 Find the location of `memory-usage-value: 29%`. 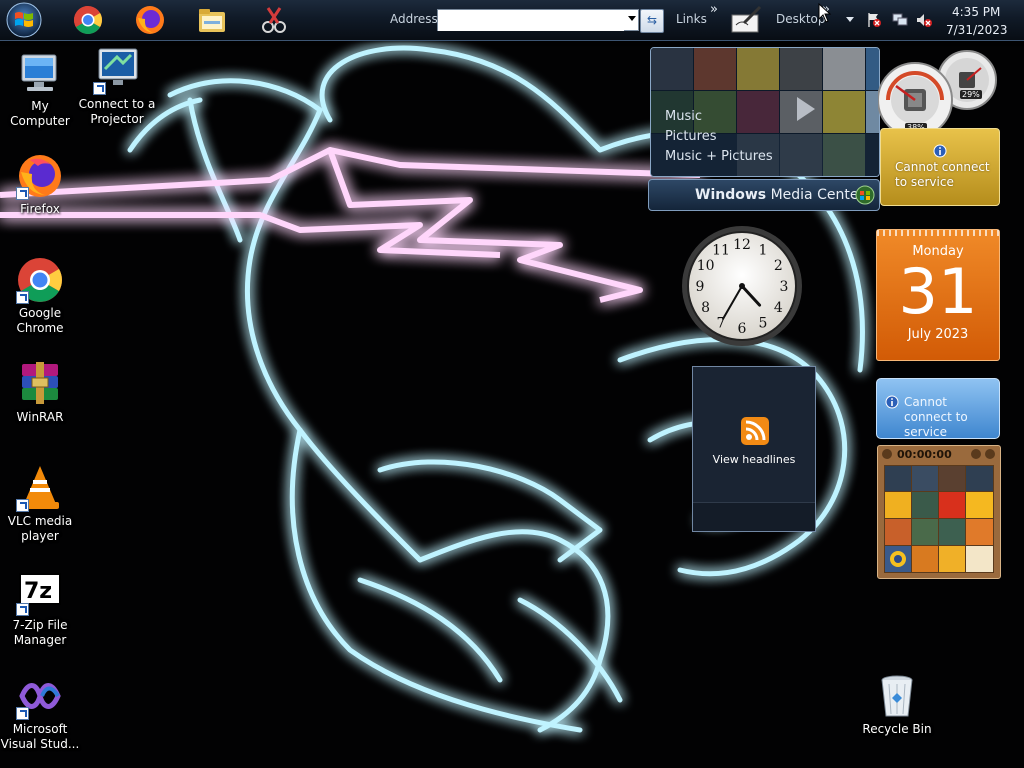

memory-usage-value: 29% is located at coordinates (971, 94).